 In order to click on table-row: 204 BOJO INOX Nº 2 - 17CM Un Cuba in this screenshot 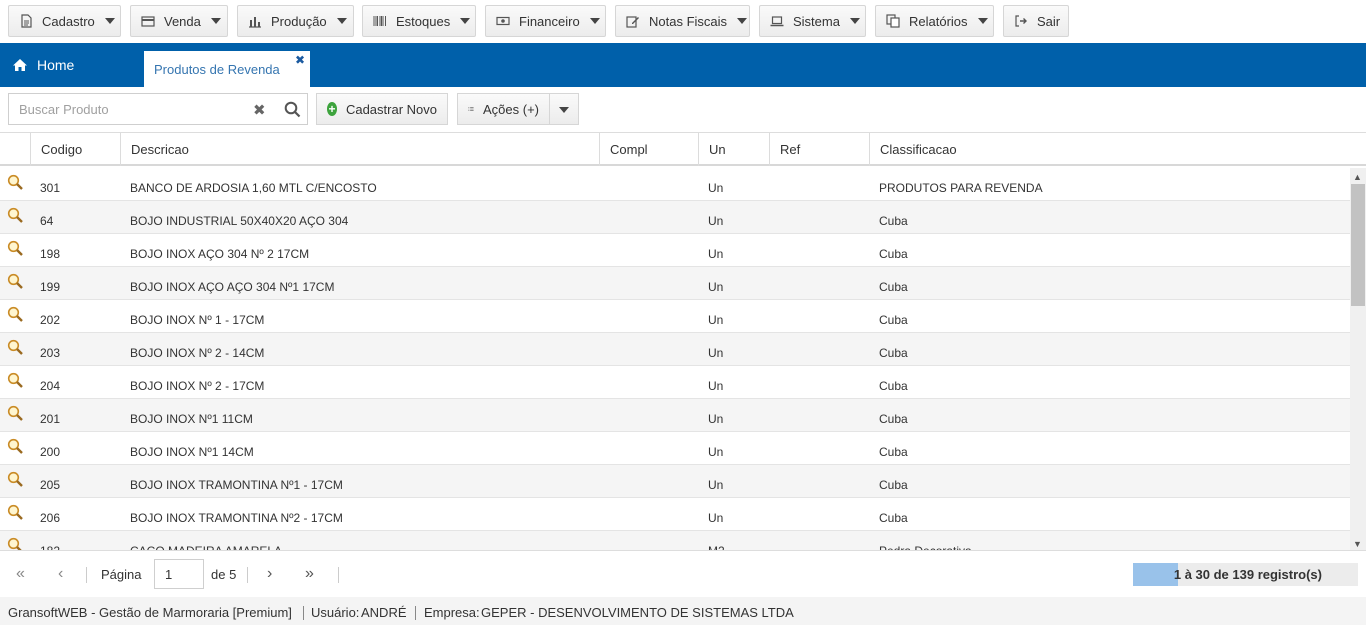, I will do `click(675, 382)`.